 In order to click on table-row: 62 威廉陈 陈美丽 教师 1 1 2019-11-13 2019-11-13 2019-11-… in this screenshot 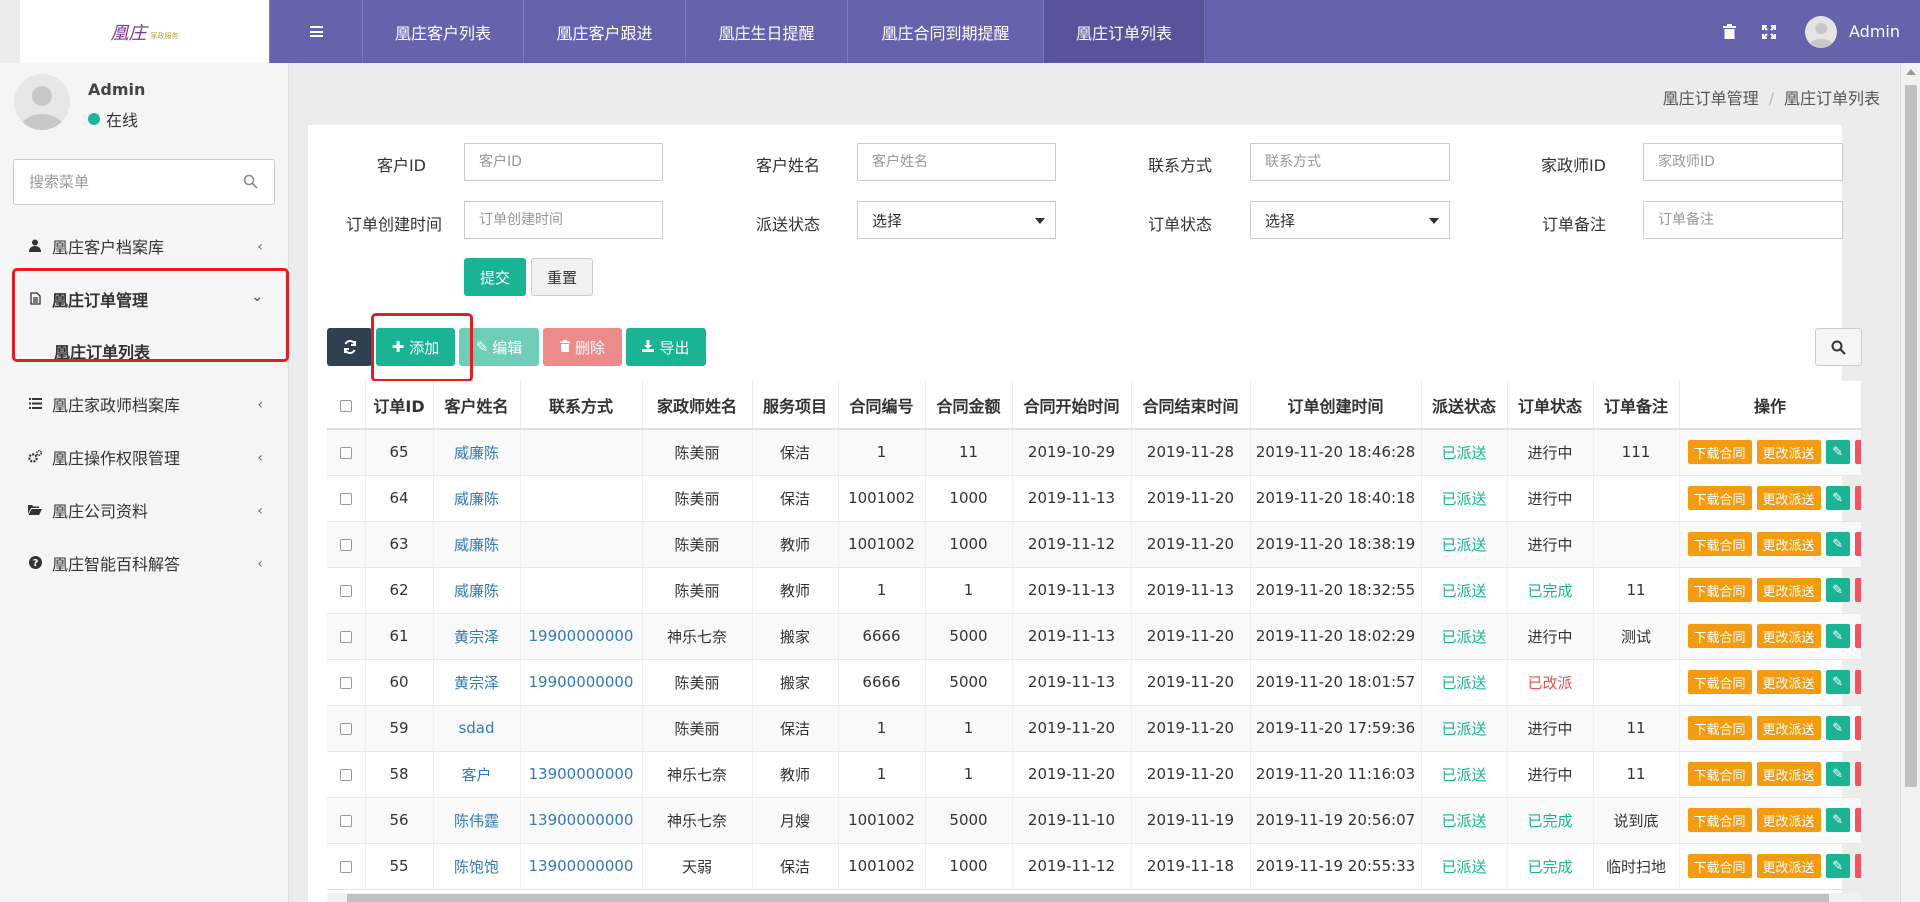, I will do `click(1094, 590)`.